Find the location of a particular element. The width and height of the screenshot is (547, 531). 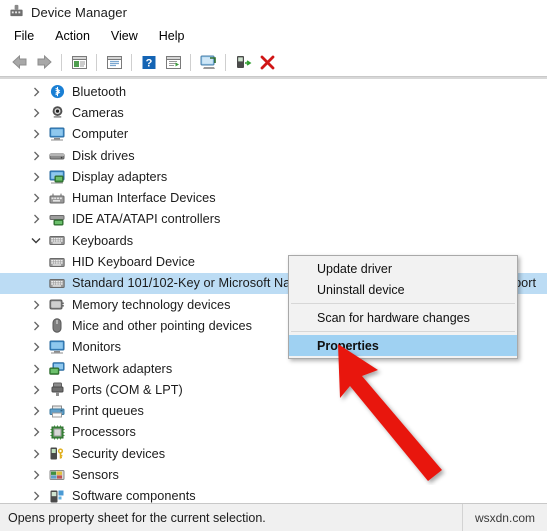

tree-node-ports-com-lpt: Ports (COM & LPT) is located at coordinates (273, 389).